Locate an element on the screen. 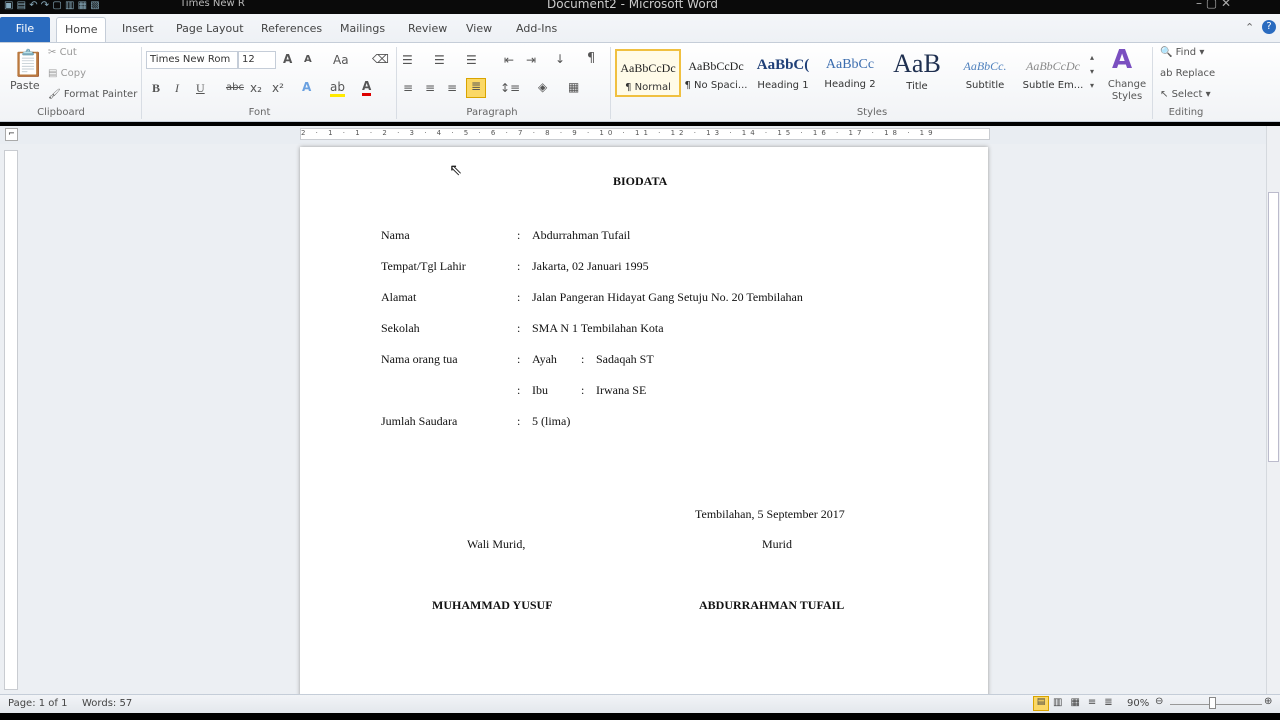 The height and width of the screenshot is (720, 1280). decrease-indent-icon: ⇤ is located at coordinates (509, 60).